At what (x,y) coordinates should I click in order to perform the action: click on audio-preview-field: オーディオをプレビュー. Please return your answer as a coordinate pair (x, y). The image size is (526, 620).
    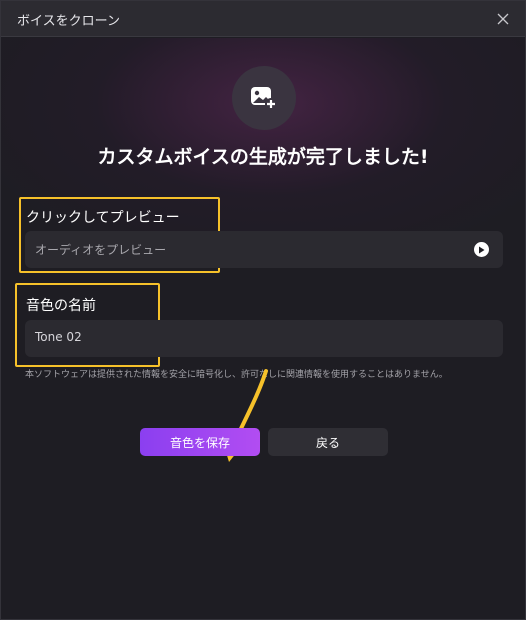
    Looking at the image, I should click on (264, 249).